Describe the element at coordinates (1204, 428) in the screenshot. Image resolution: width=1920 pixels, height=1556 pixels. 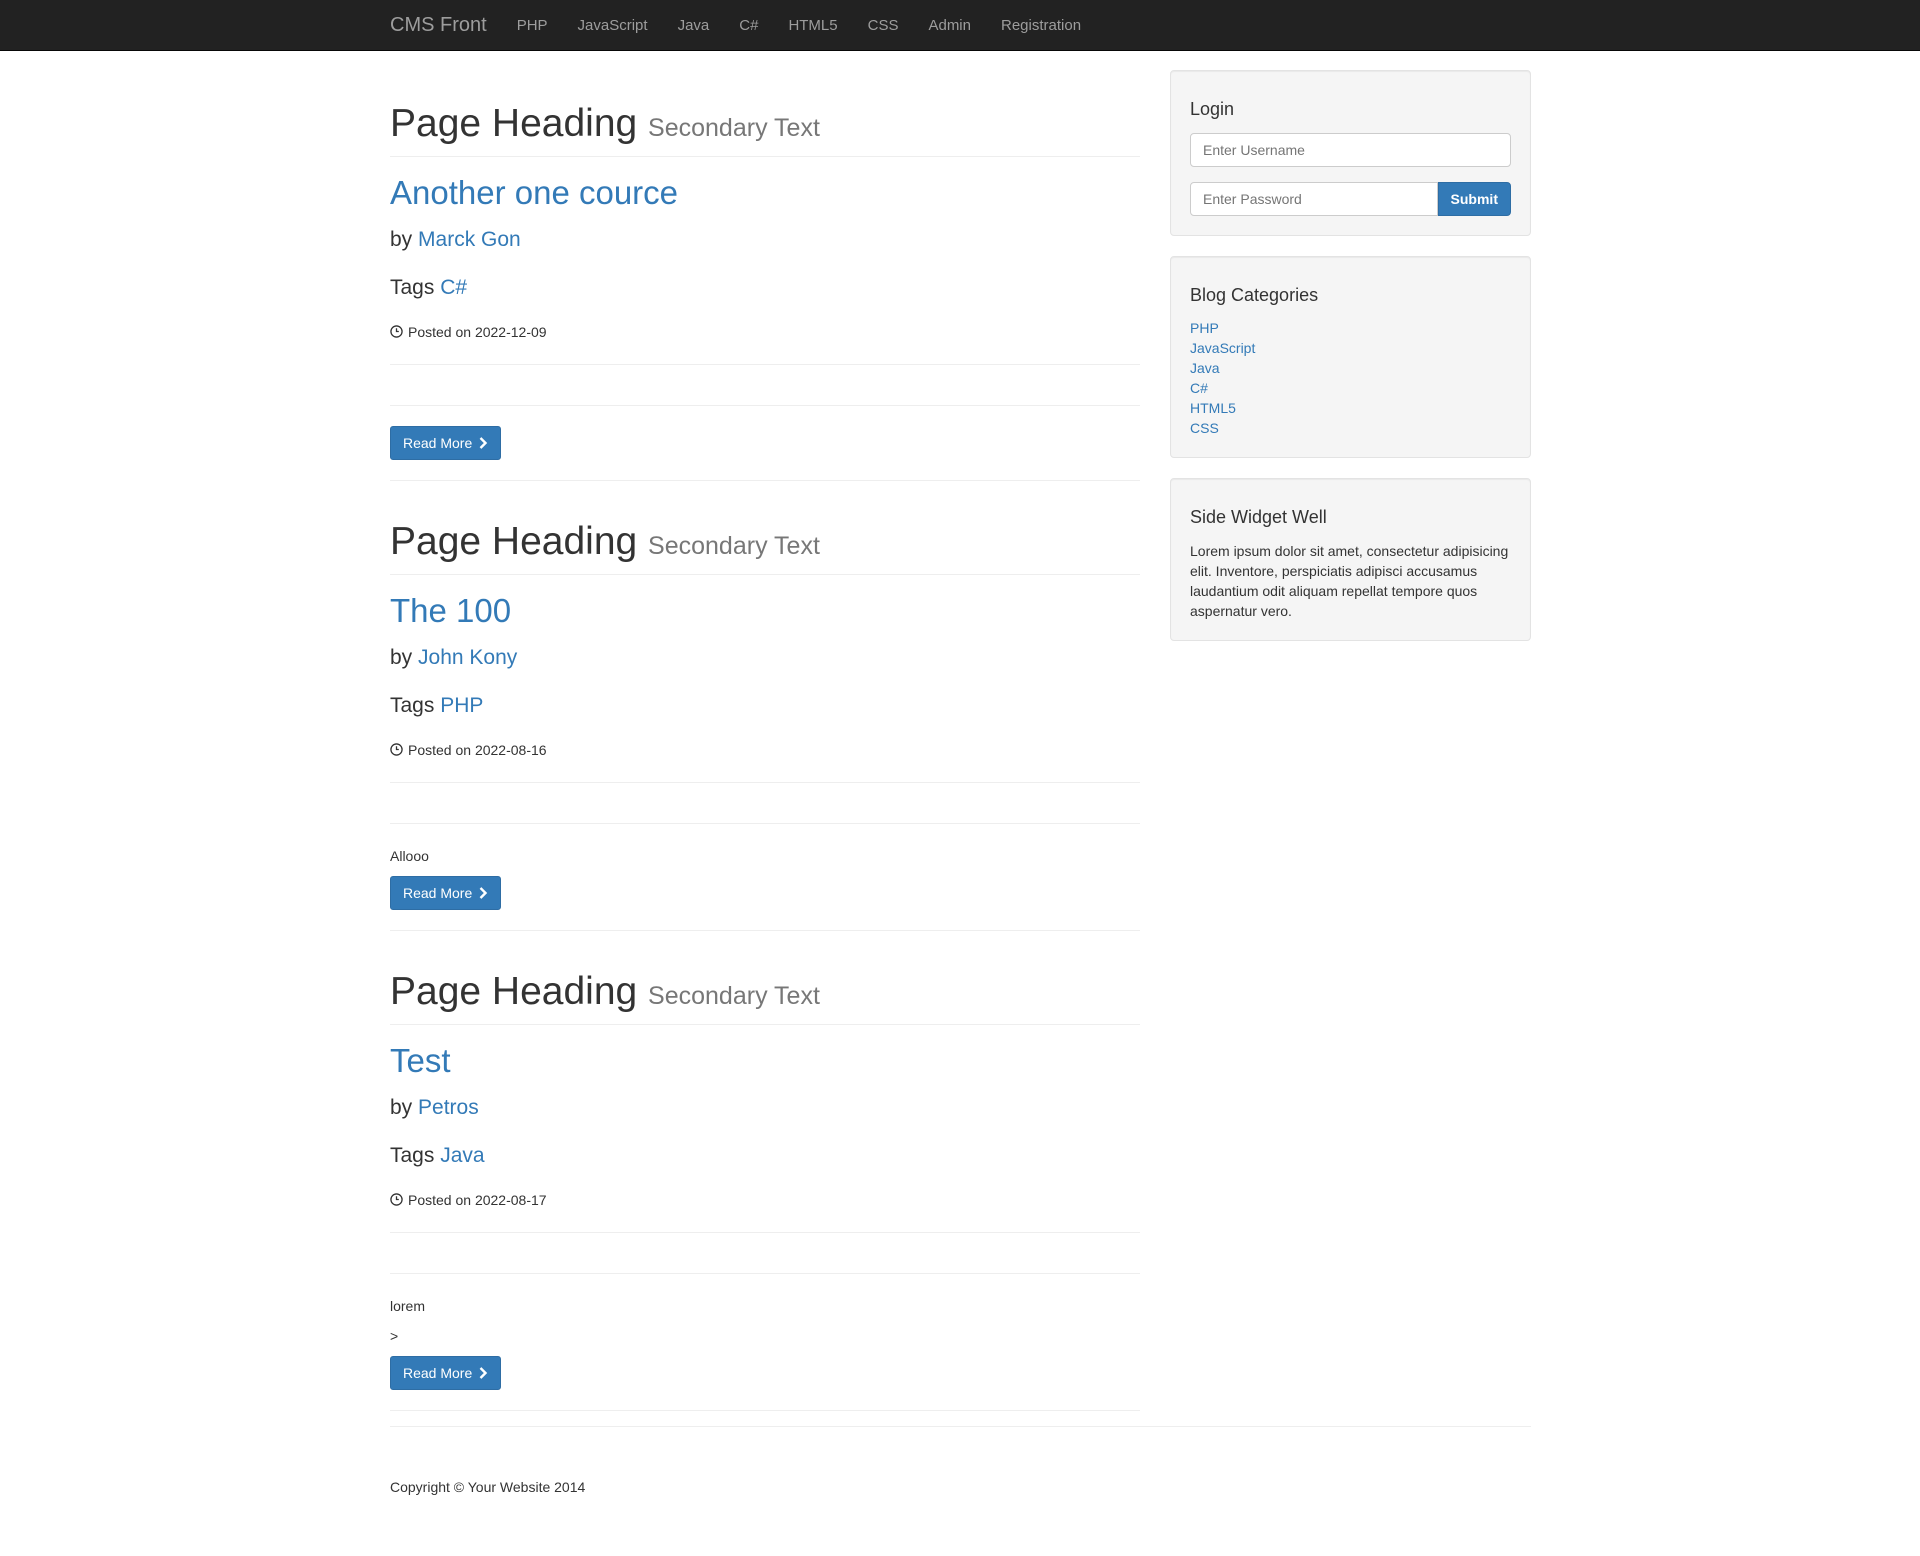
I see `category-link-css: CSS` at that location.